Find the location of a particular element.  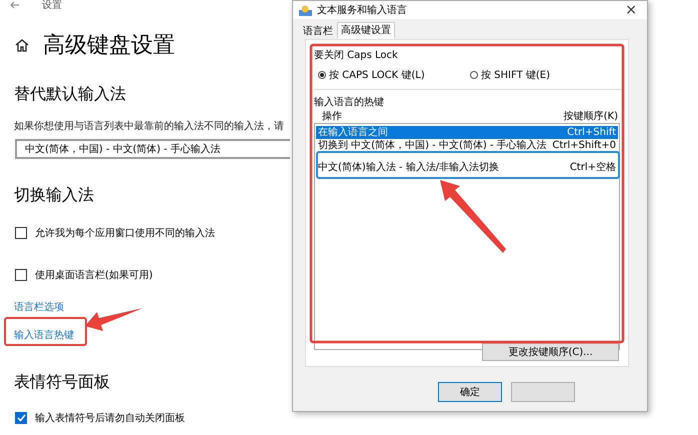

ok-button: 确定 is located at coordinates (470, 392).